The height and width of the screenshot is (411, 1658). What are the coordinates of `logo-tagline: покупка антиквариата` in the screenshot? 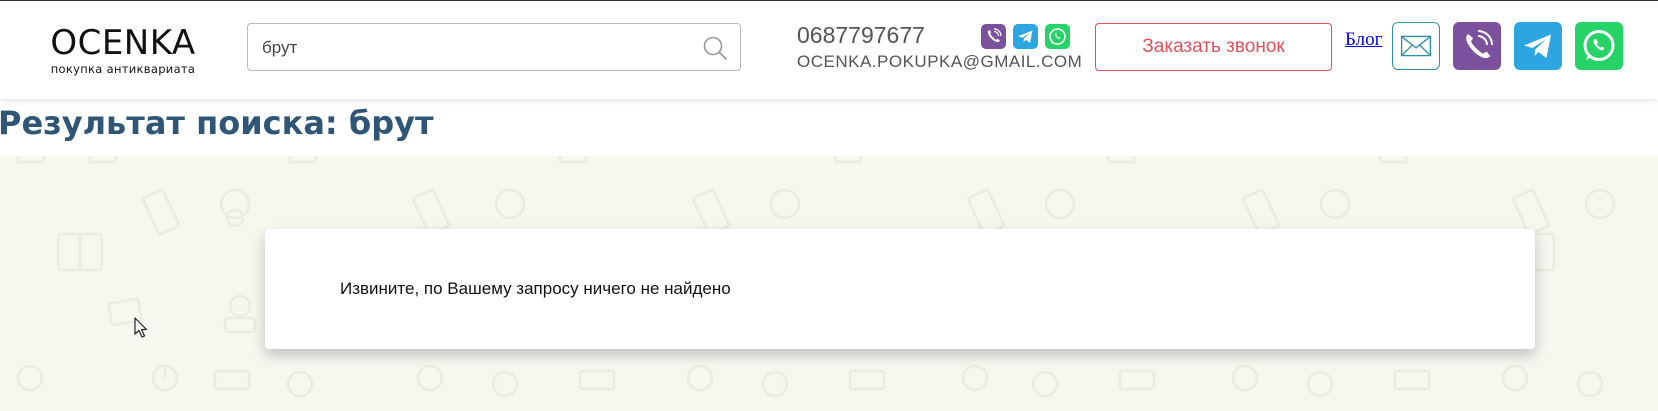 It's located at (123, 69).